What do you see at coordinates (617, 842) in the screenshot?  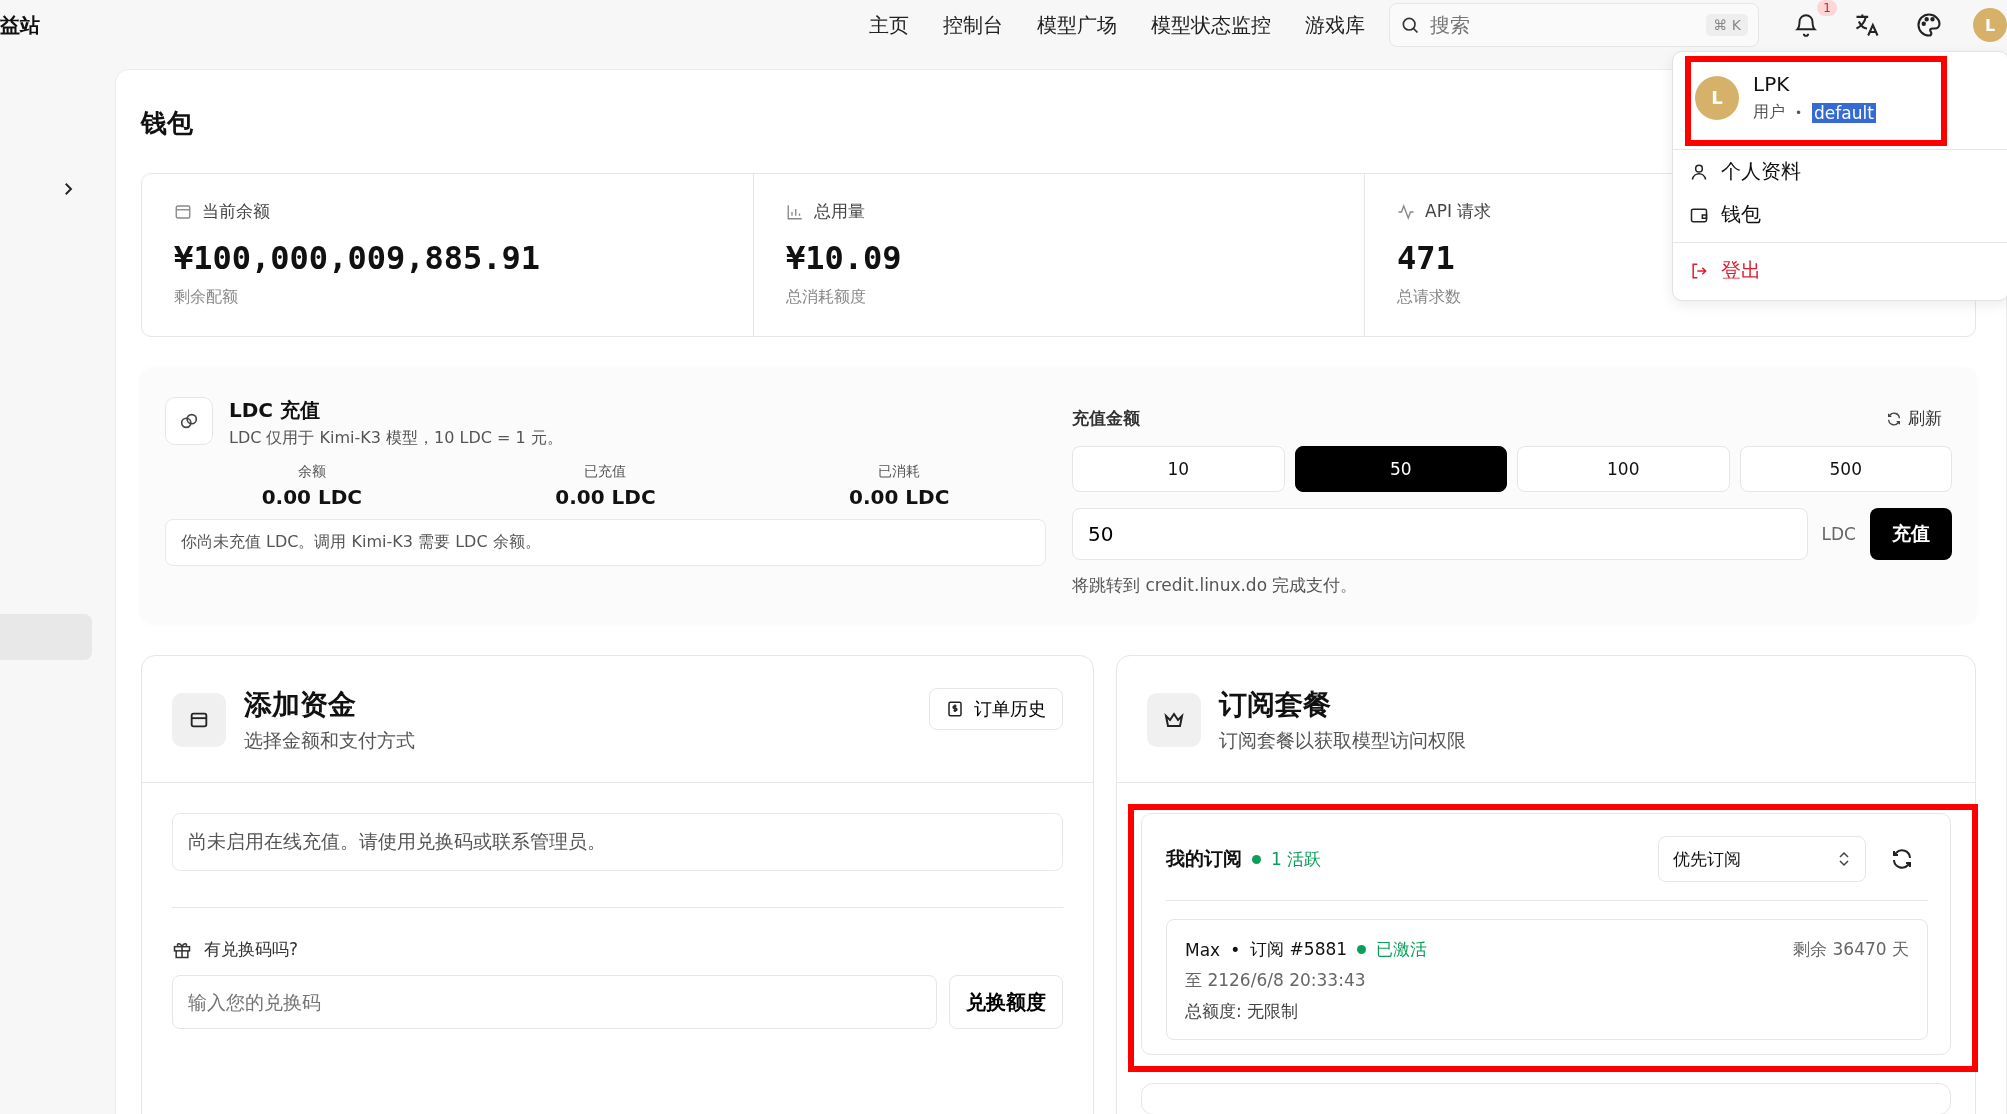 I see `recharge-notice: 尚未启用在线充值。请使用兑换码或联系管理员。` at bounding box center [617, 842].